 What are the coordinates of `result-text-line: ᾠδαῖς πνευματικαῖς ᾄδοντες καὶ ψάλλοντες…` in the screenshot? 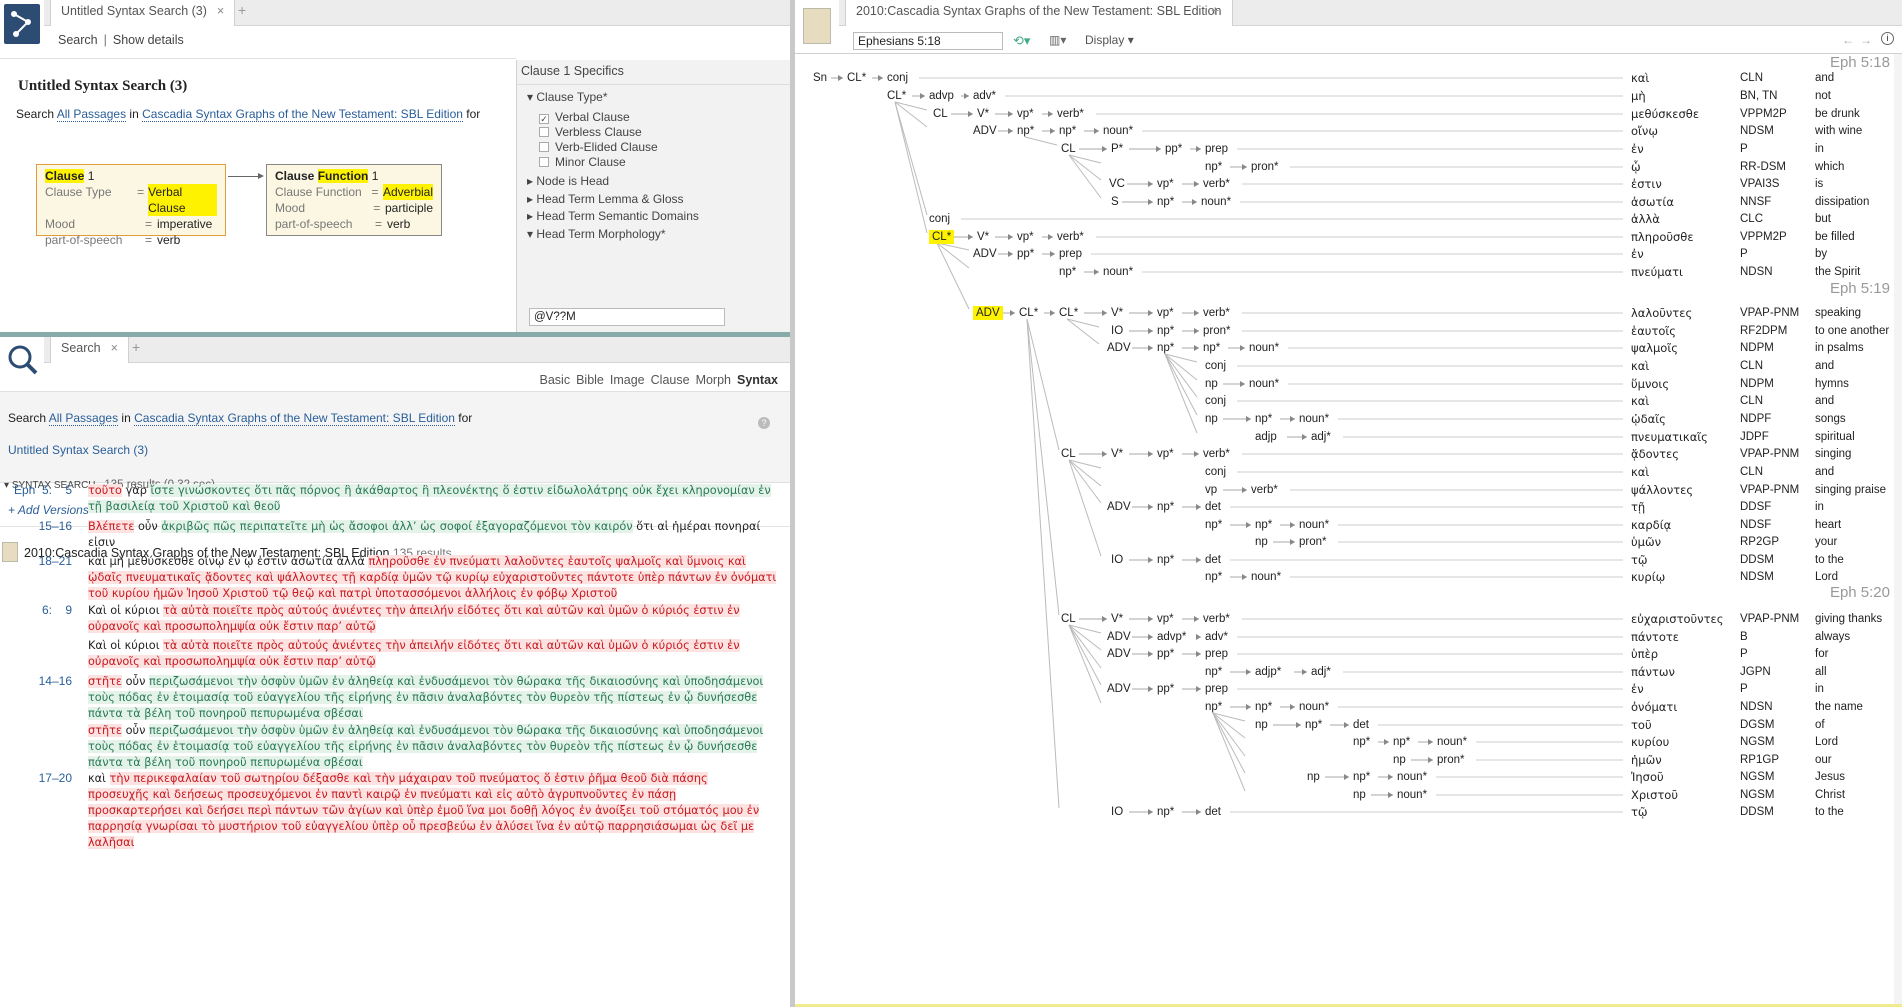 It's located at (432, 578).